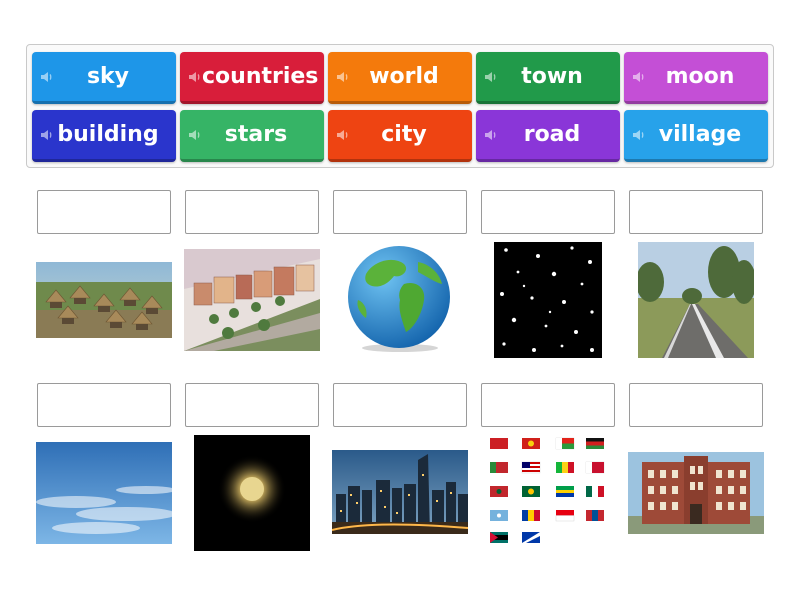 Image resolution: width=800 pixels, height=600 pixels. What do you see at coordinates (399, 299) in the screenshot?
I see `globe-picture` at bounding box center [399, 299].